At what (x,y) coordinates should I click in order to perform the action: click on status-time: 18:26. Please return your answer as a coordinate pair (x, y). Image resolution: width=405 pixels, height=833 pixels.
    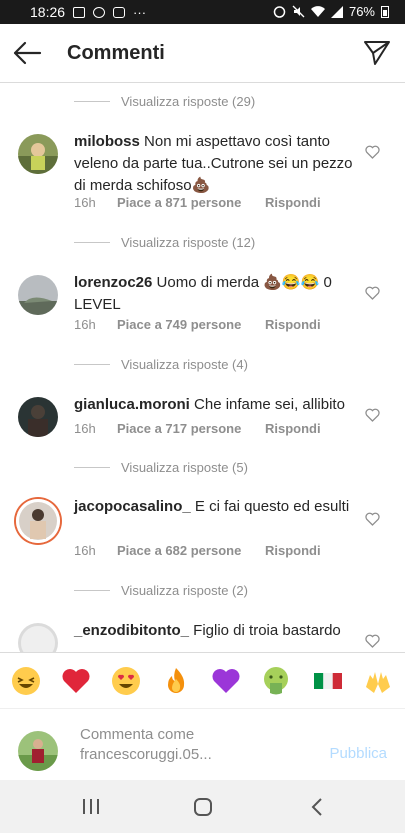
    Looking at the image, I should click on (48, 12).